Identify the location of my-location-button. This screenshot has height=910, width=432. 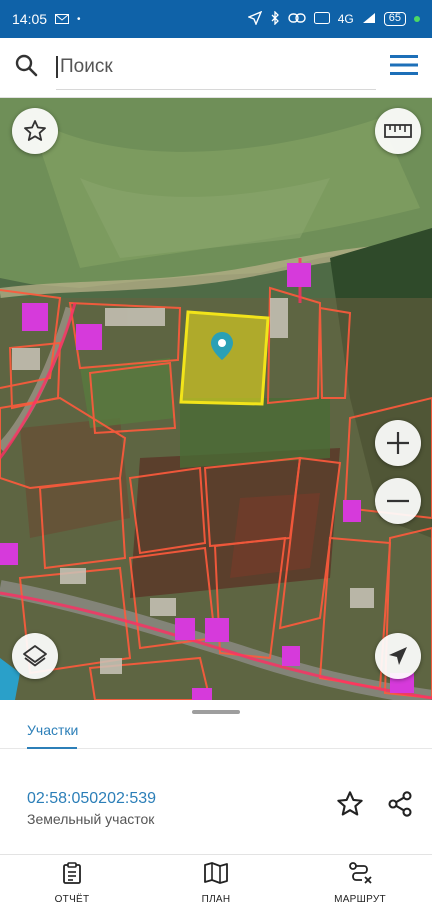
(398, 656).